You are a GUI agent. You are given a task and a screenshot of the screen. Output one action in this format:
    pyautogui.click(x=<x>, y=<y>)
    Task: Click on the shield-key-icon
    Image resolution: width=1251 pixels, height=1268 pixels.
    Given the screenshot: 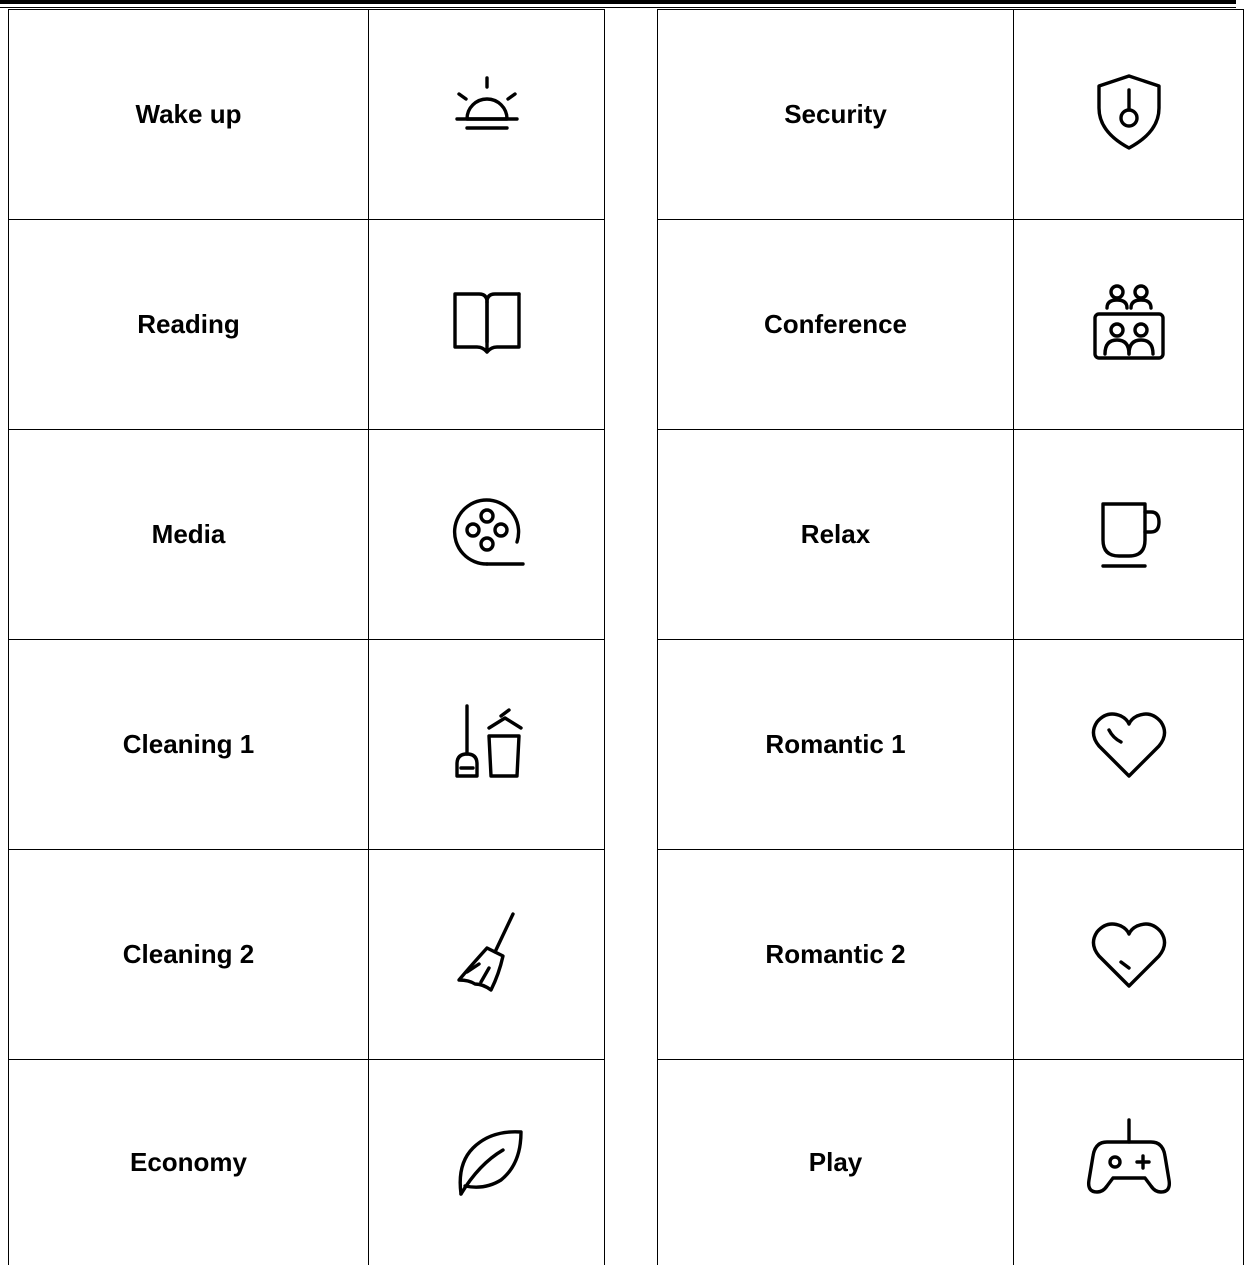 What is the action you would take?
    pyautogui.click(x=1129, y=112)
    